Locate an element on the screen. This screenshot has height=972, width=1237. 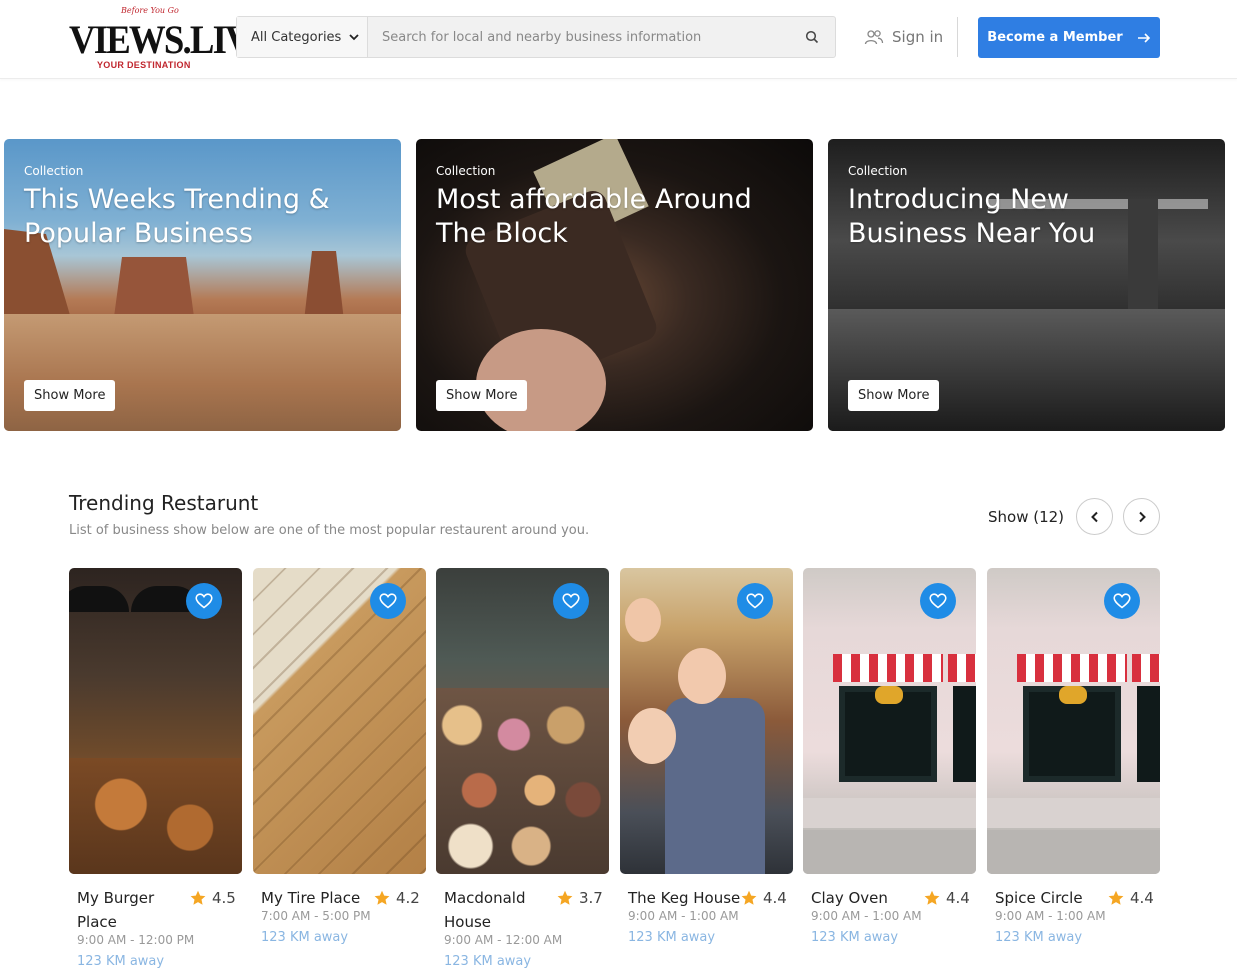
business-hours: 9:00 AM - 12:00 AM is located at coordinates (503, 940).